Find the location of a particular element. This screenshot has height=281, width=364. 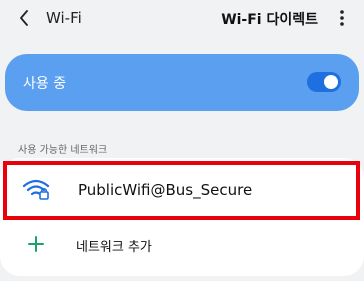

wifi-secured-icon is located at coordinates (36, 189).